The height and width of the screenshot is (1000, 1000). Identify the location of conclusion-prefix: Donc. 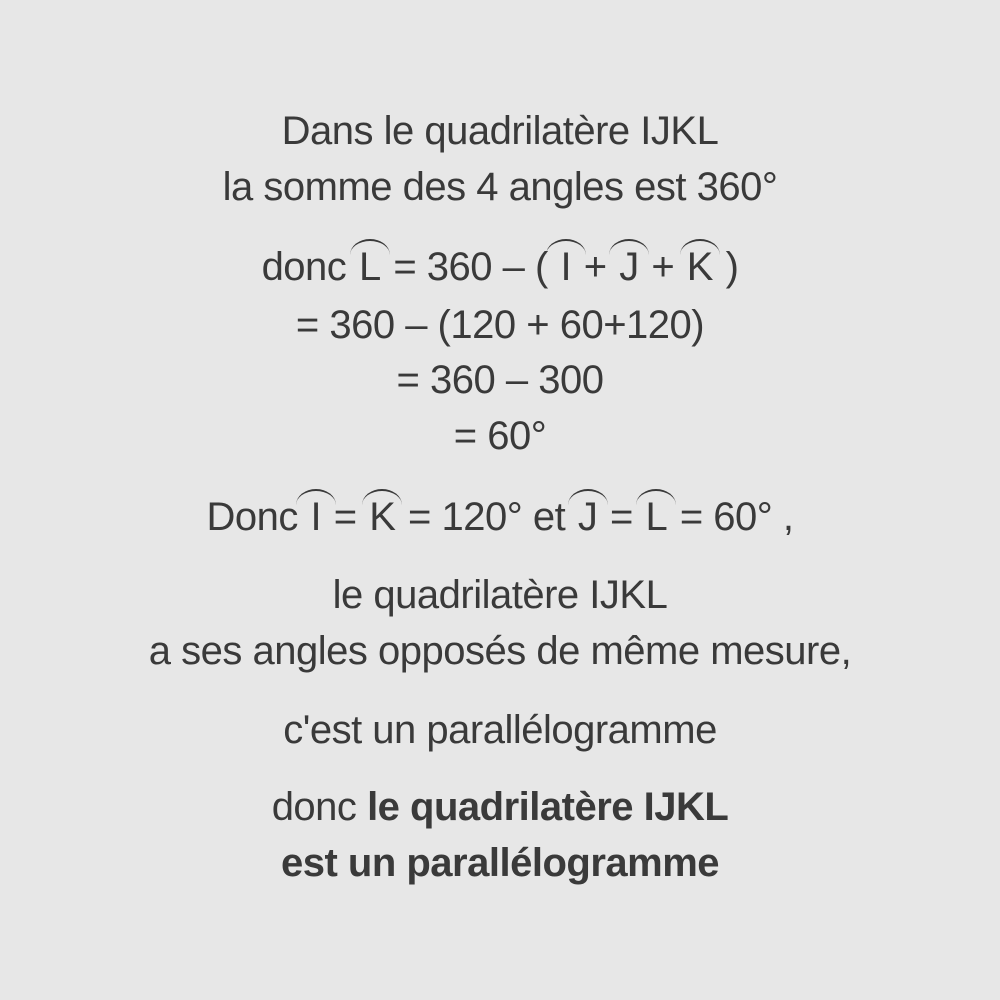
(252, 517).